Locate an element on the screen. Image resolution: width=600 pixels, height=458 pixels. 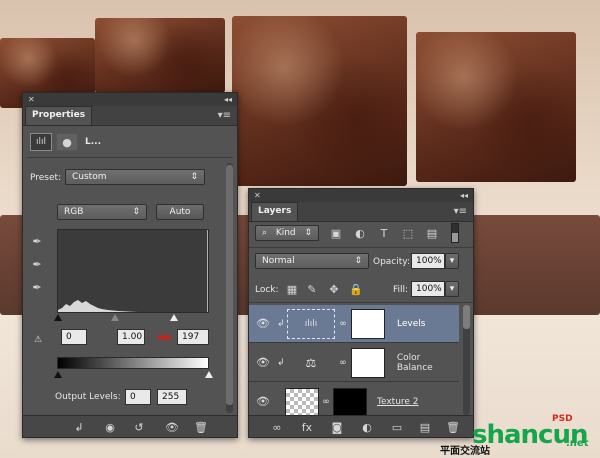
preset-value: Custom is located at coordinates (89, 177).